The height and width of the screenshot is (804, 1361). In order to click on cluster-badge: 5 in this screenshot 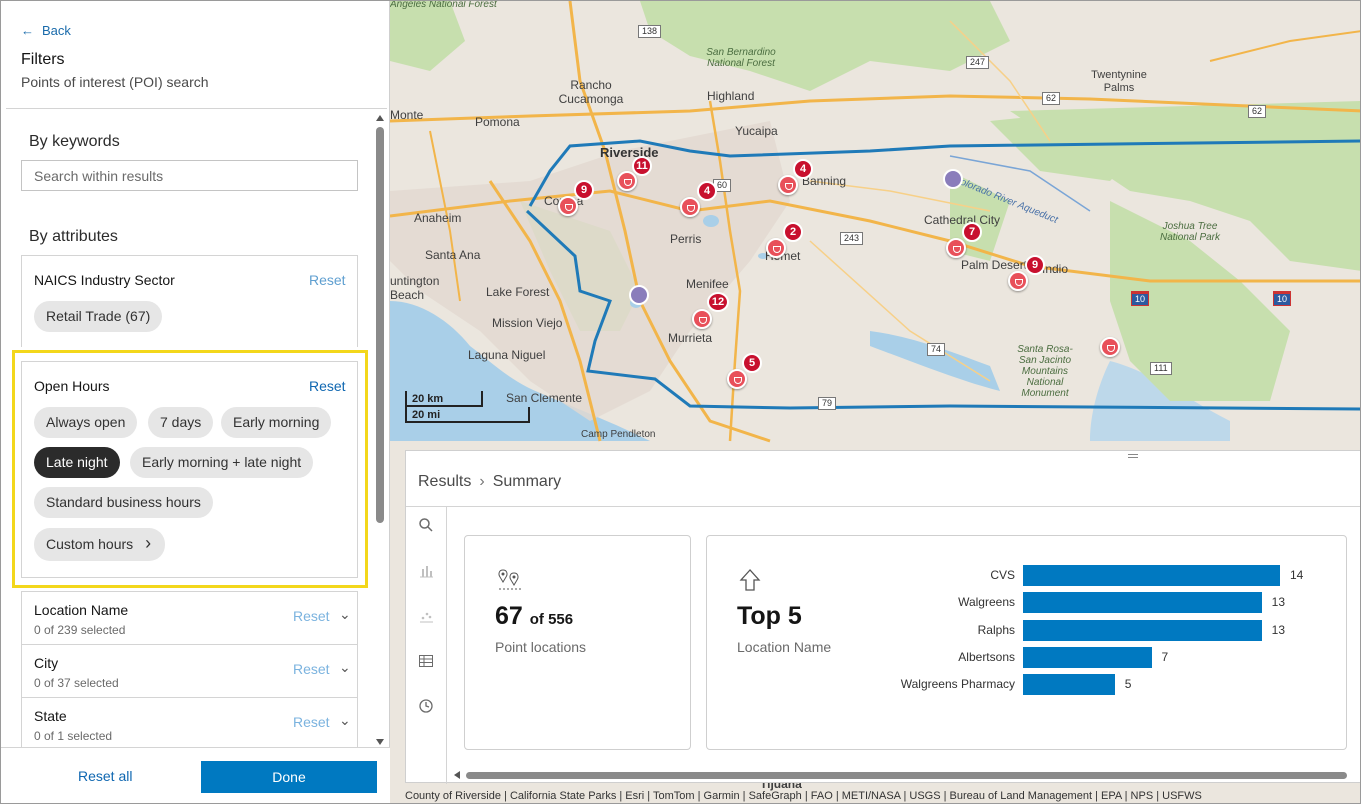, I will do `click(752, 363)`.